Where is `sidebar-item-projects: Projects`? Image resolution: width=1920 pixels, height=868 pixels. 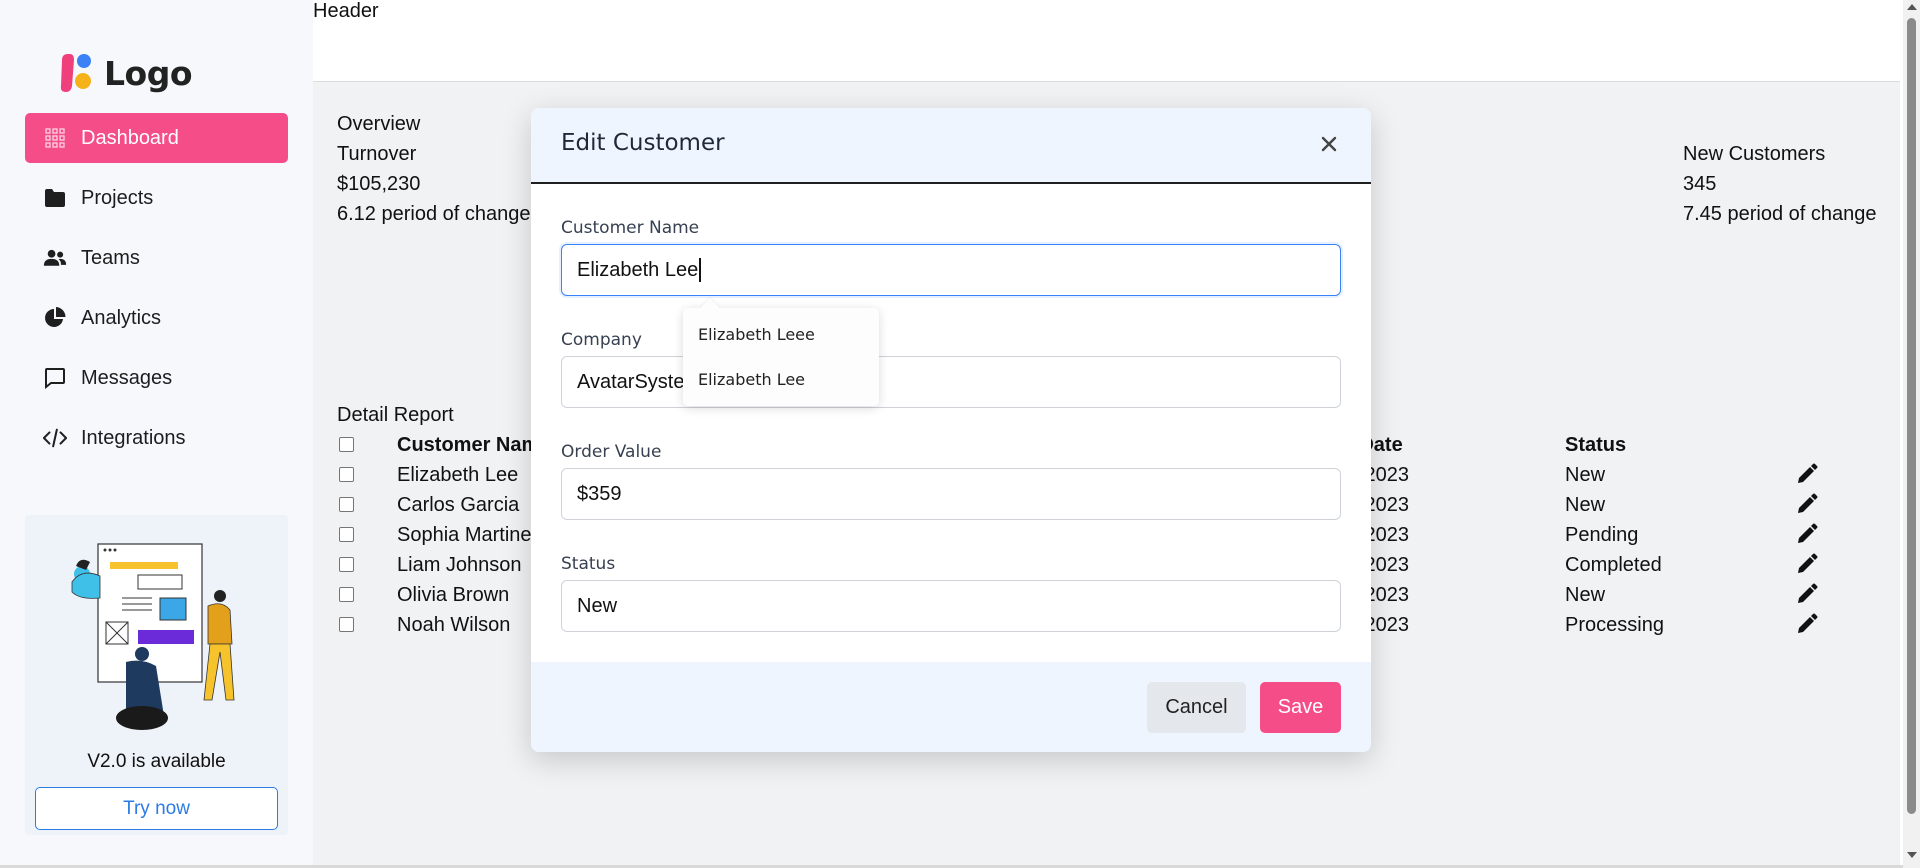 sidebar-item-projects: Projects is located at coordinates (156, 198).